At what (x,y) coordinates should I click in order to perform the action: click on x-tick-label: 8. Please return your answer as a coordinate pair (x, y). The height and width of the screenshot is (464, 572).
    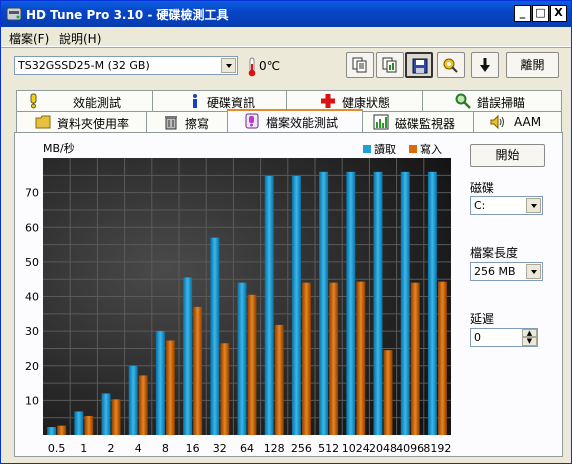
    Looking at the image, I should click on (165, 448).